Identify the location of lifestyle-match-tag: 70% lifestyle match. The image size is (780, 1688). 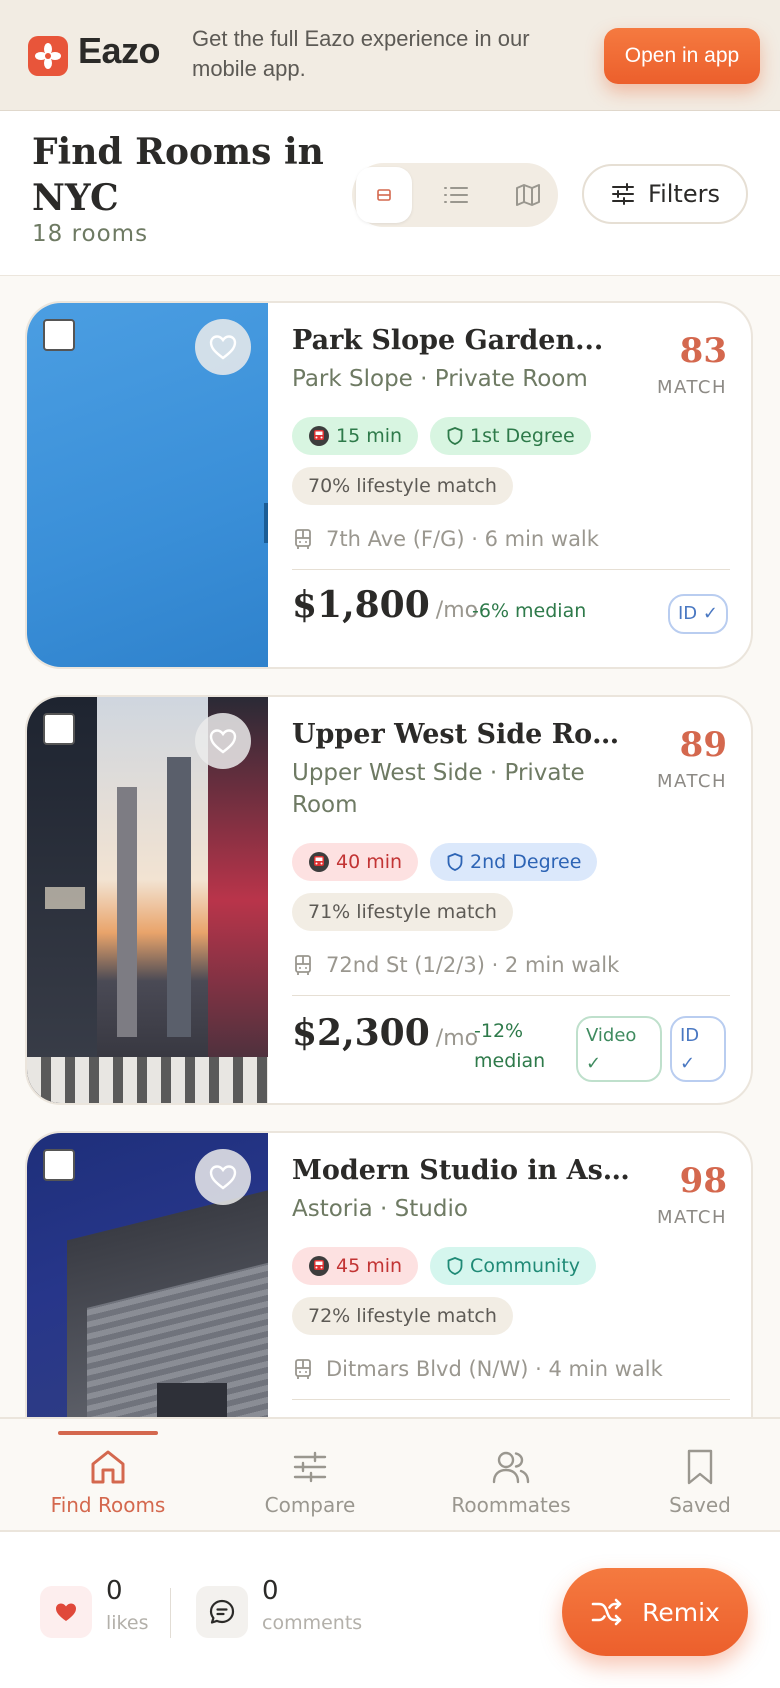
(402, 486).